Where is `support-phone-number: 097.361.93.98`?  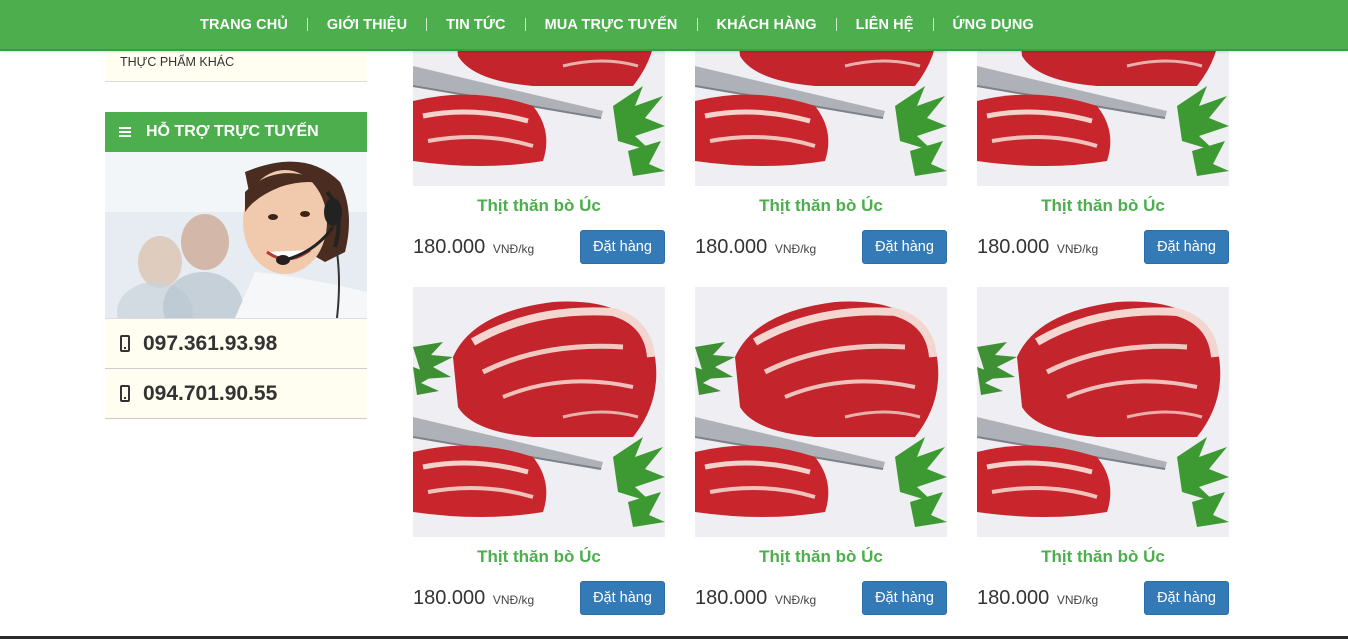
support-phone-number: 097.361.93.98 is located at coordinates (210, 343).